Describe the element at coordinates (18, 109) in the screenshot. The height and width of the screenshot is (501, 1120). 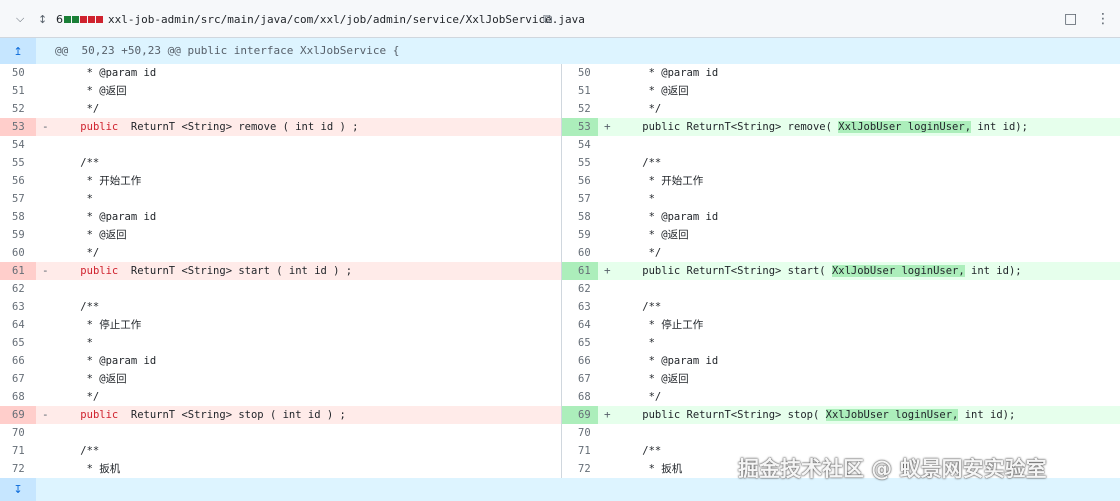
I see `line-number-old: 52` at that location.